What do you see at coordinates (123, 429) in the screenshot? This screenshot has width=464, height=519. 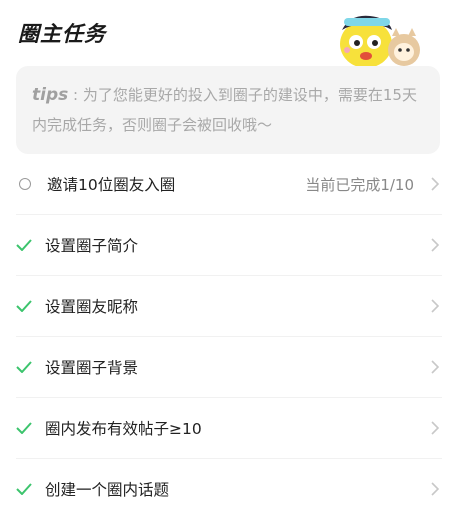 I see `task-label: 圈内发布有效帖子≥10` at bounding box center [123, 429].